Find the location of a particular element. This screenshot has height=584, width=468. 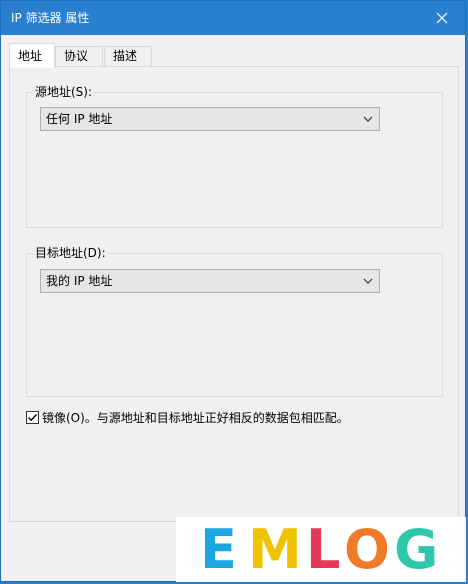

close-icon is located at coordinates (442, 18).